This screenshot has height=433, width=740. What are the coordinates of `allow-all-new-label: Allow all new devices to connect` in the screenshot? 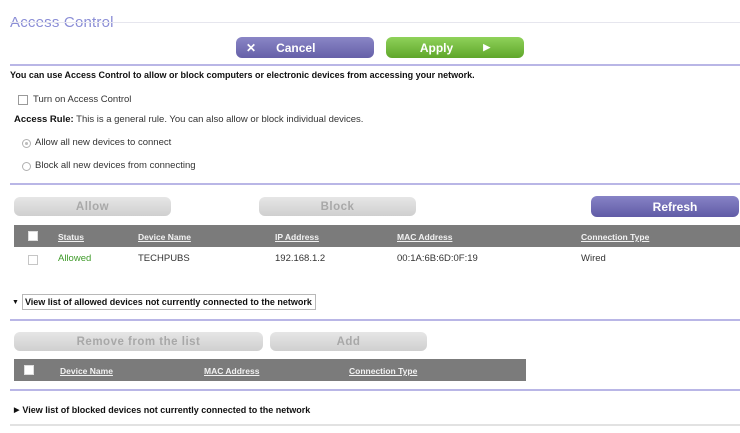 It's located at (103, 142).